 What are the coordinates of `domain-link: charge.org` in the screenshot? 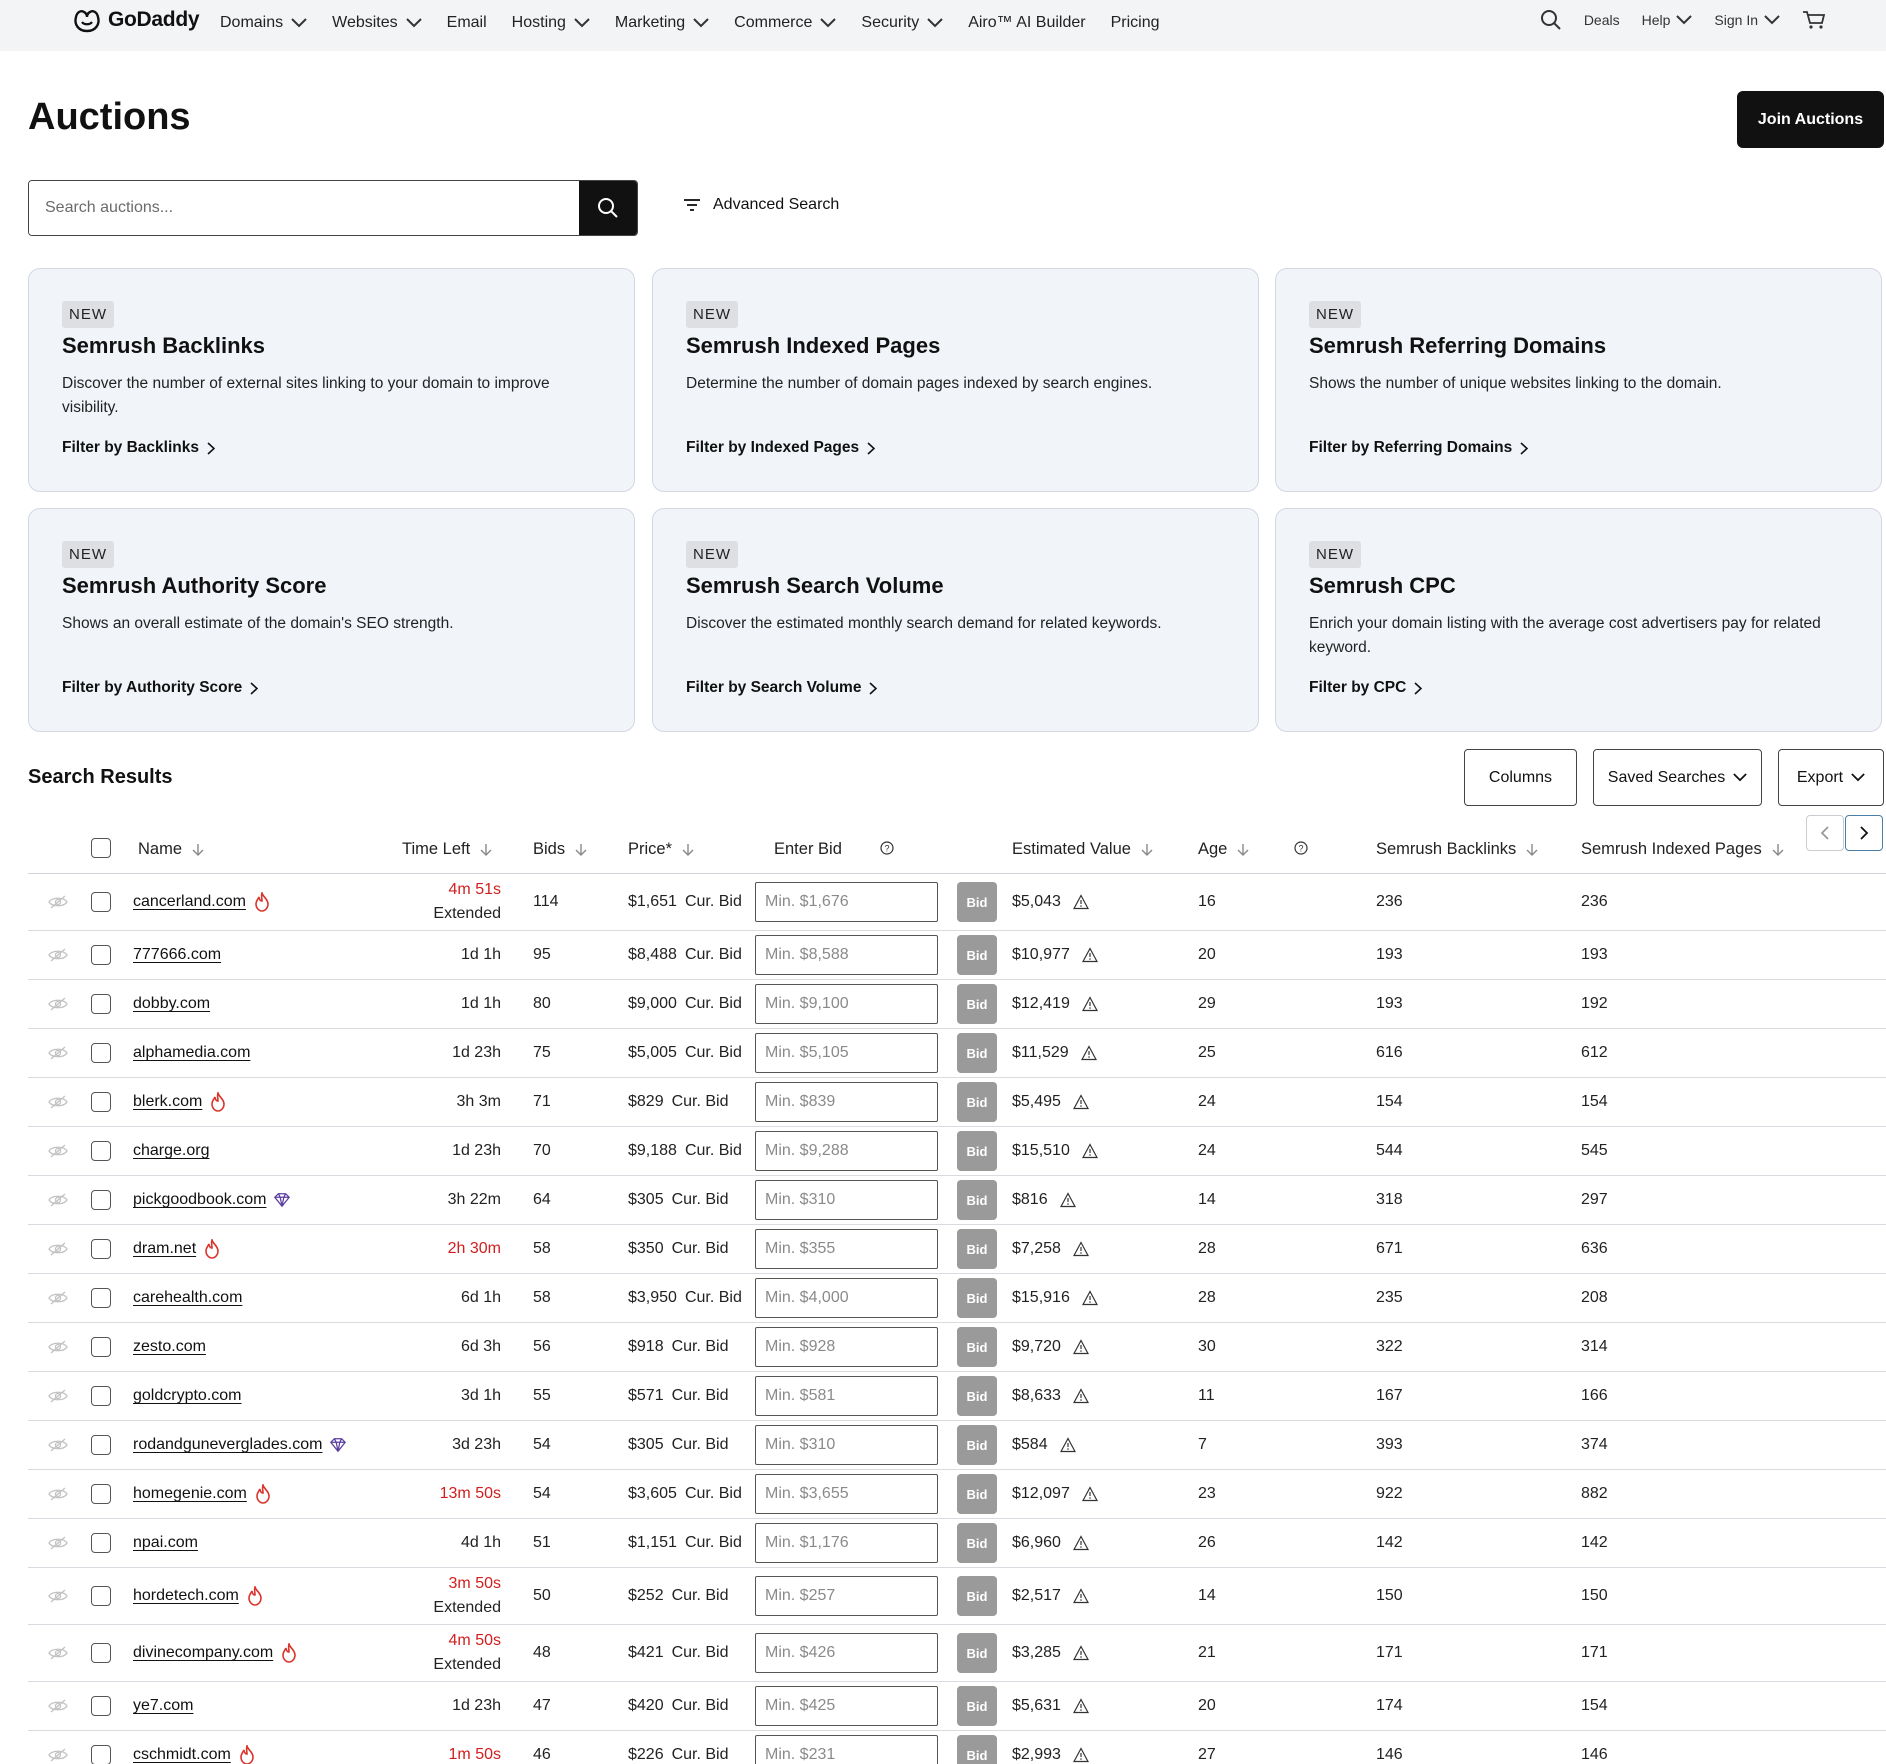 It's located at (171, 1151).